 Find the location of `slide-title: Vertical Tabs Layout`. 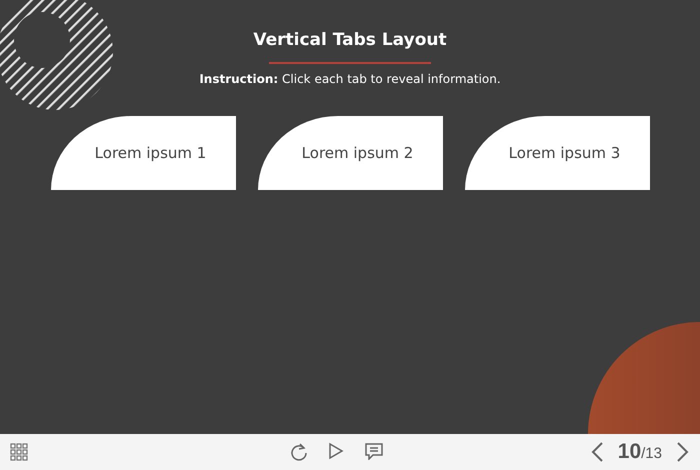

slide-title: Vertical Tabs Layout is located at coordinates (350, 40).